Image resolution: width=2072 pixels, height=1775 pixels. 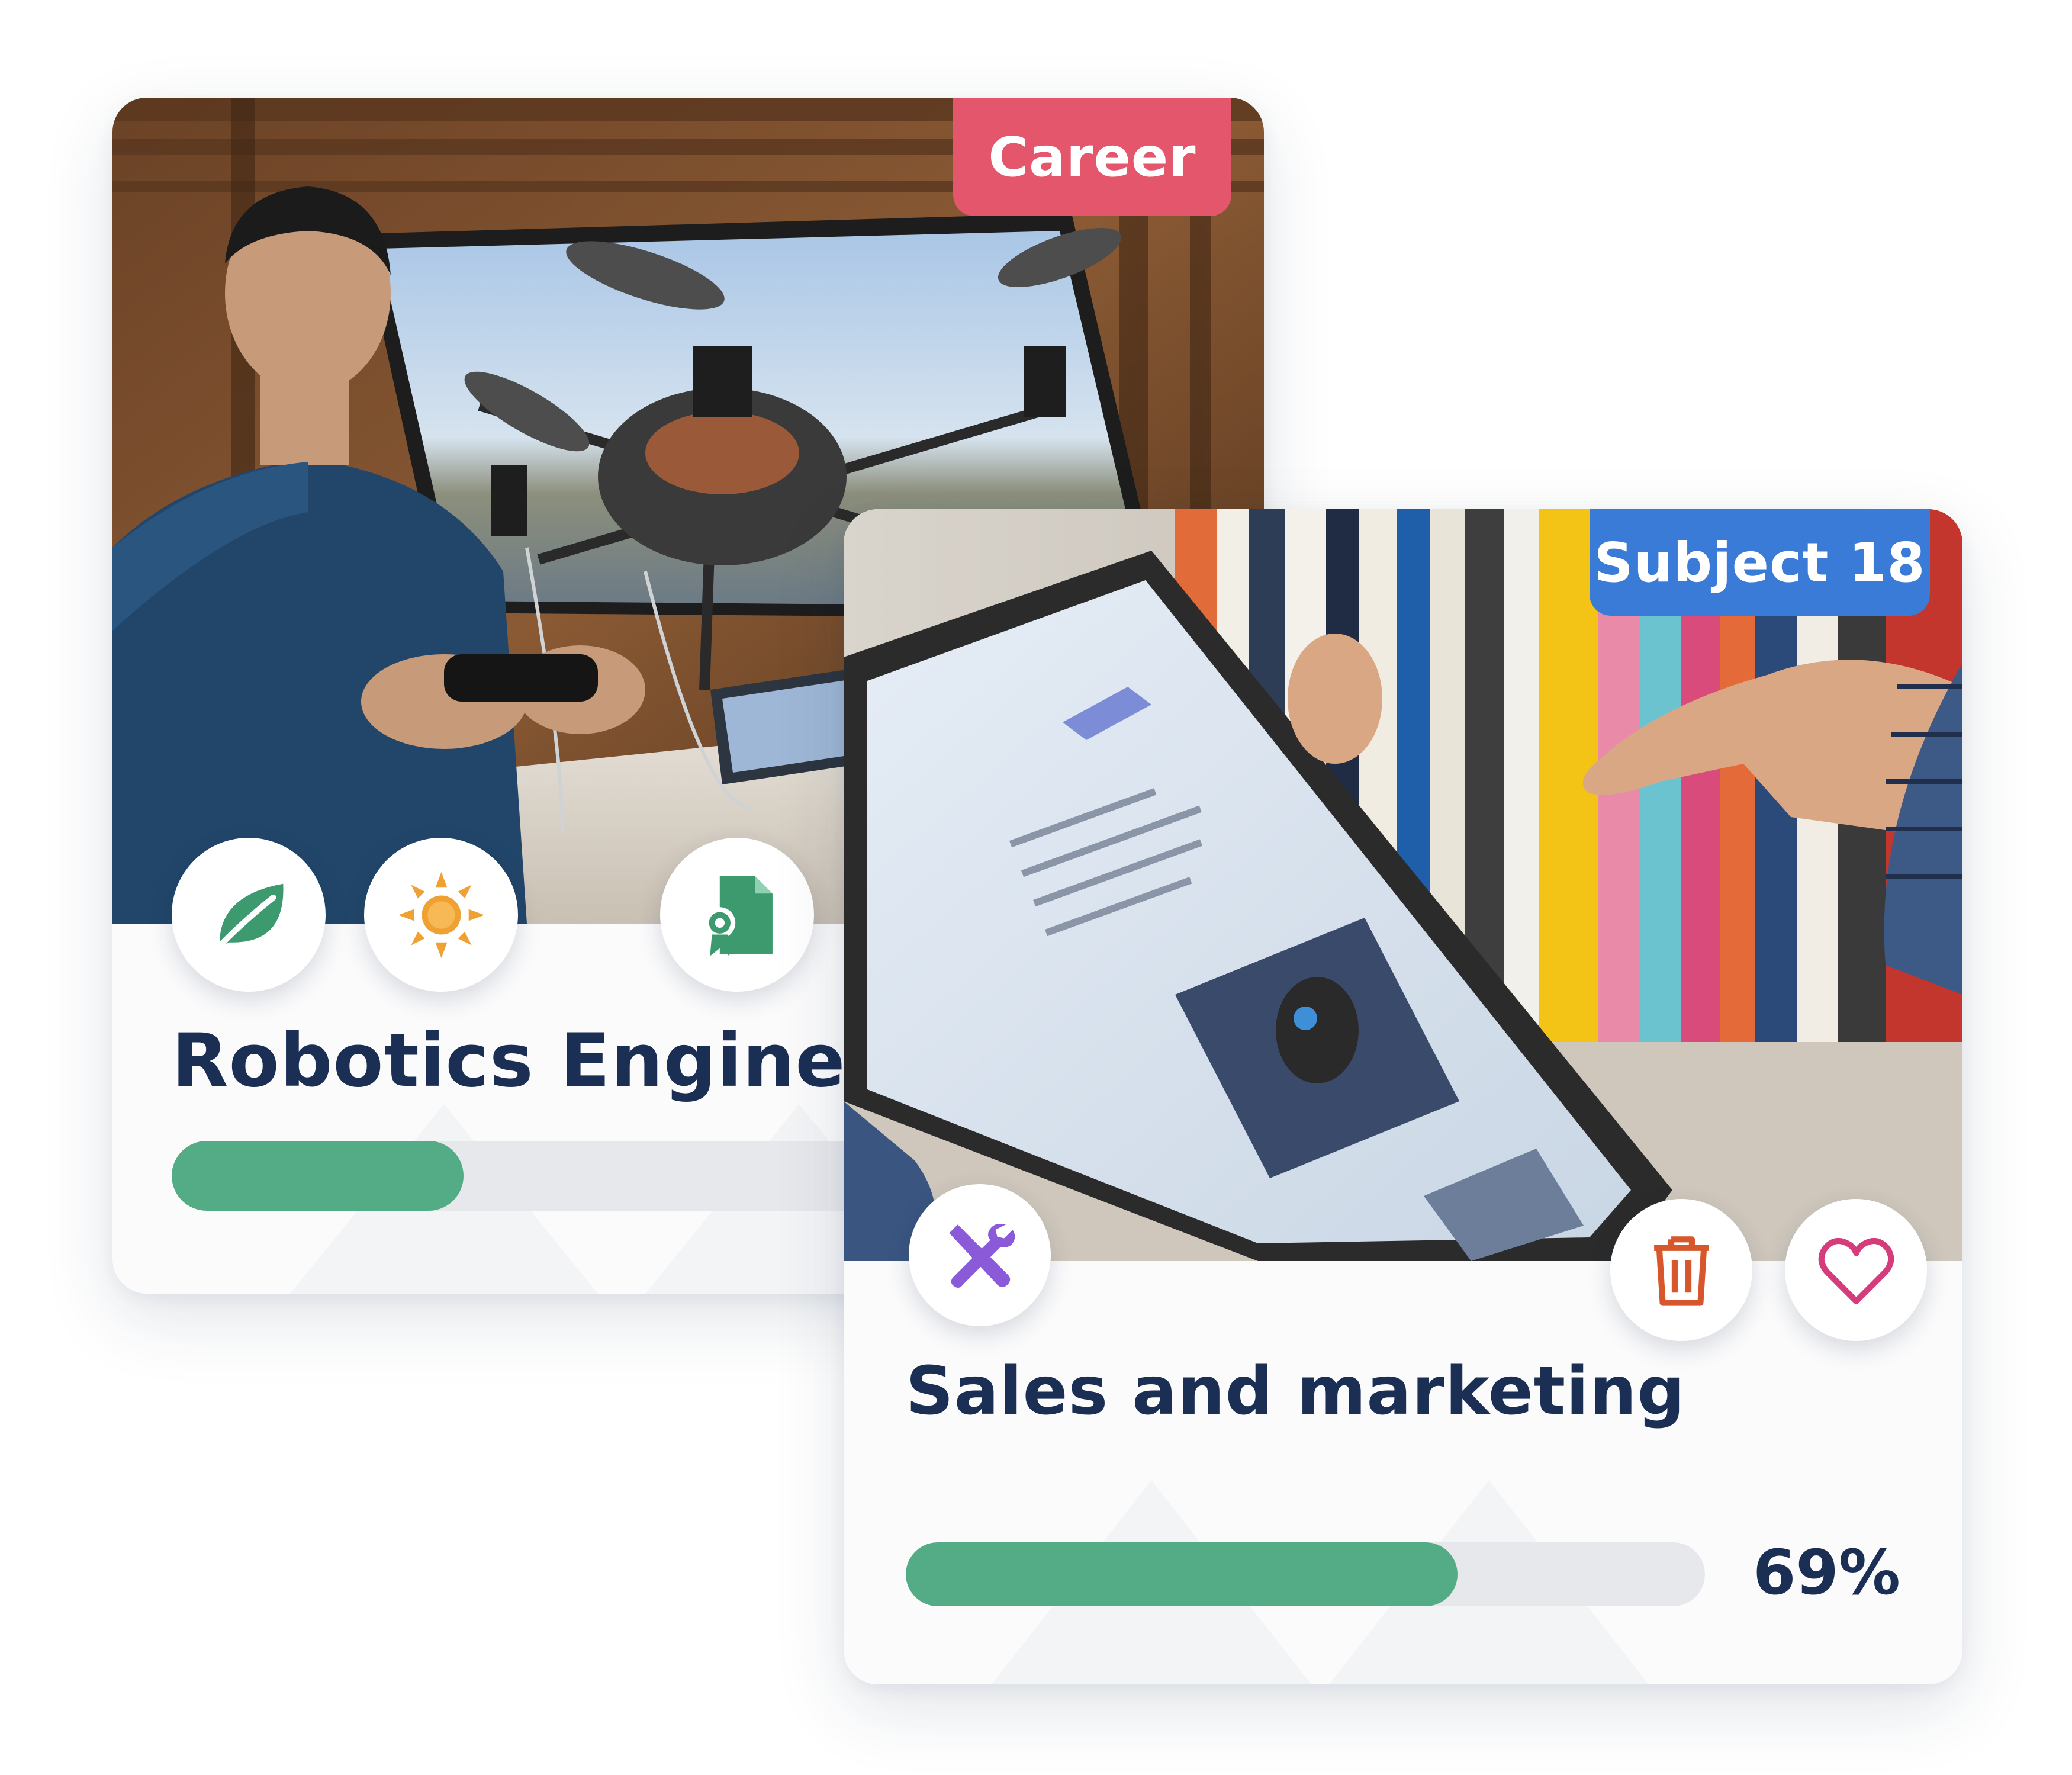 I want to click on tools-icon, so click(x=981, y=1255).